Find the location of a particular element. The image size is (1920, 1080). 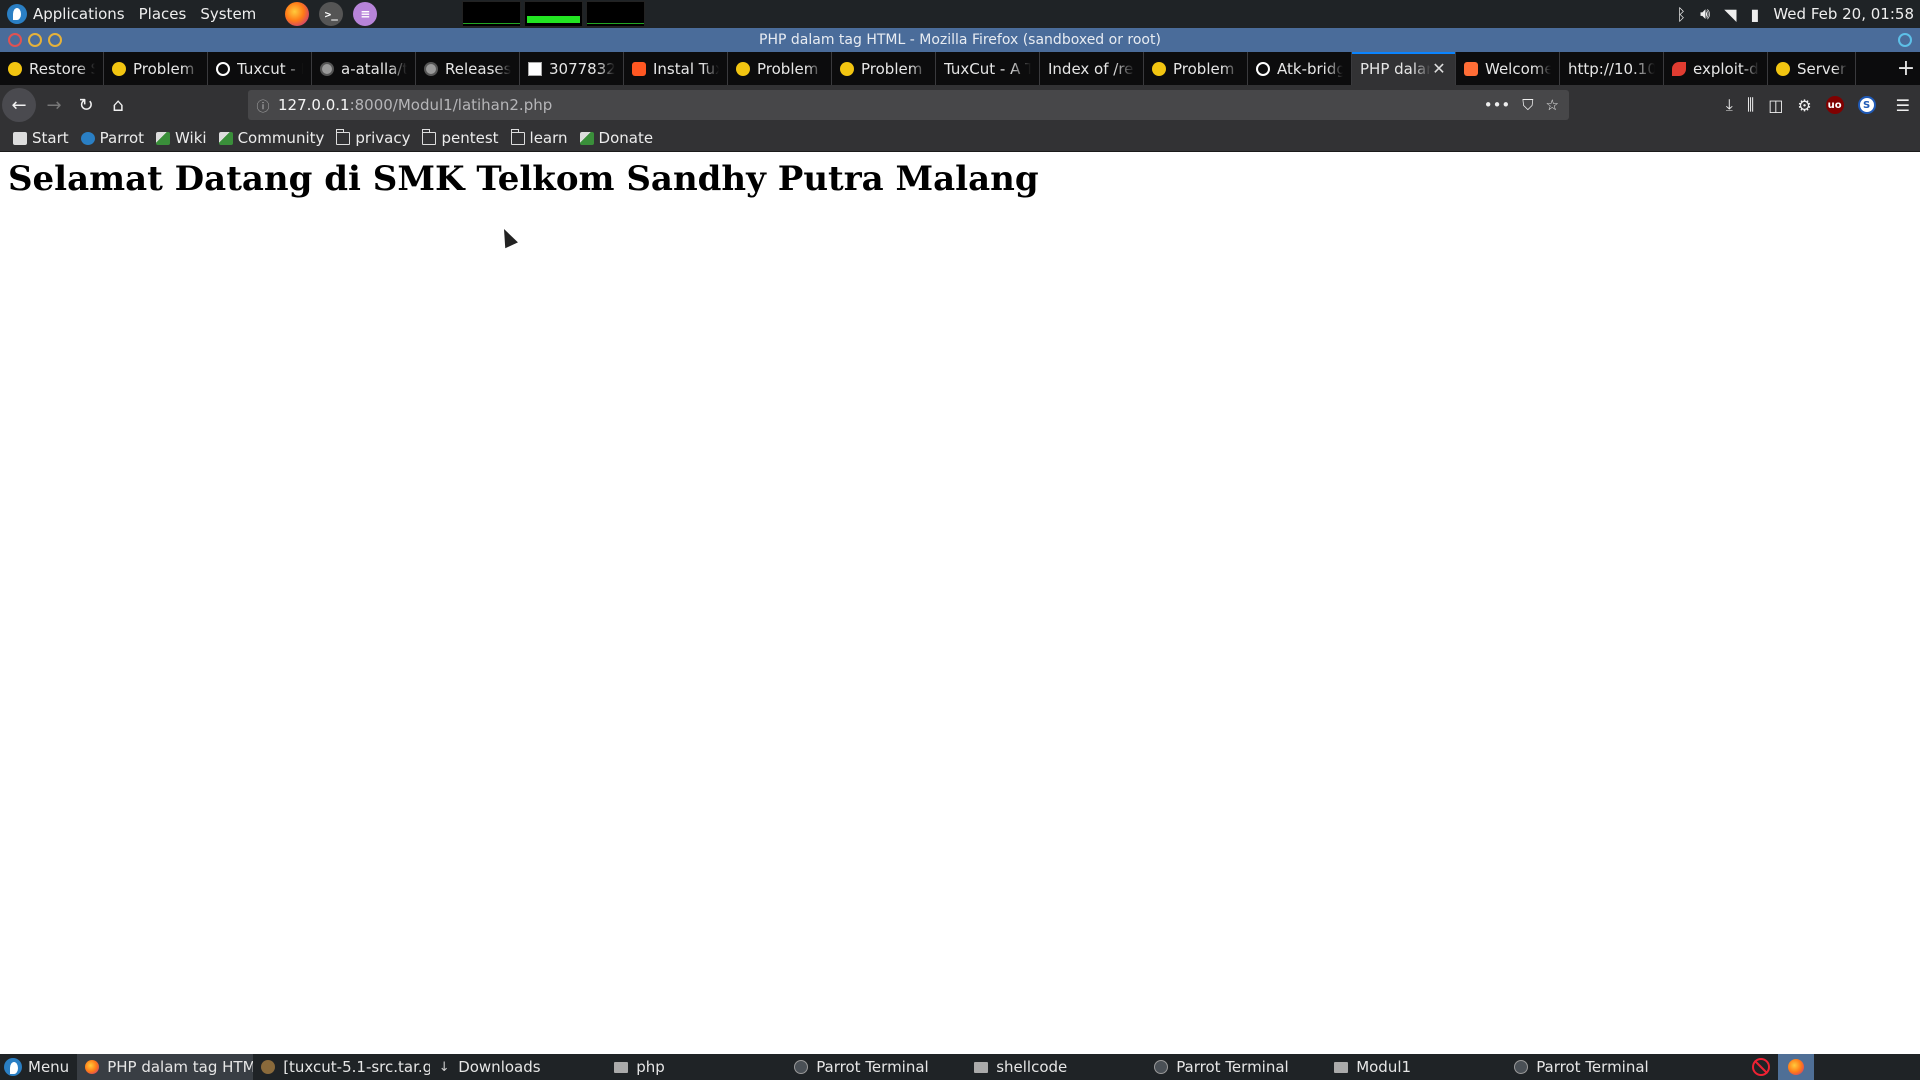

taskbar-item: Modul1 is located at coordinates (1416, 1067).